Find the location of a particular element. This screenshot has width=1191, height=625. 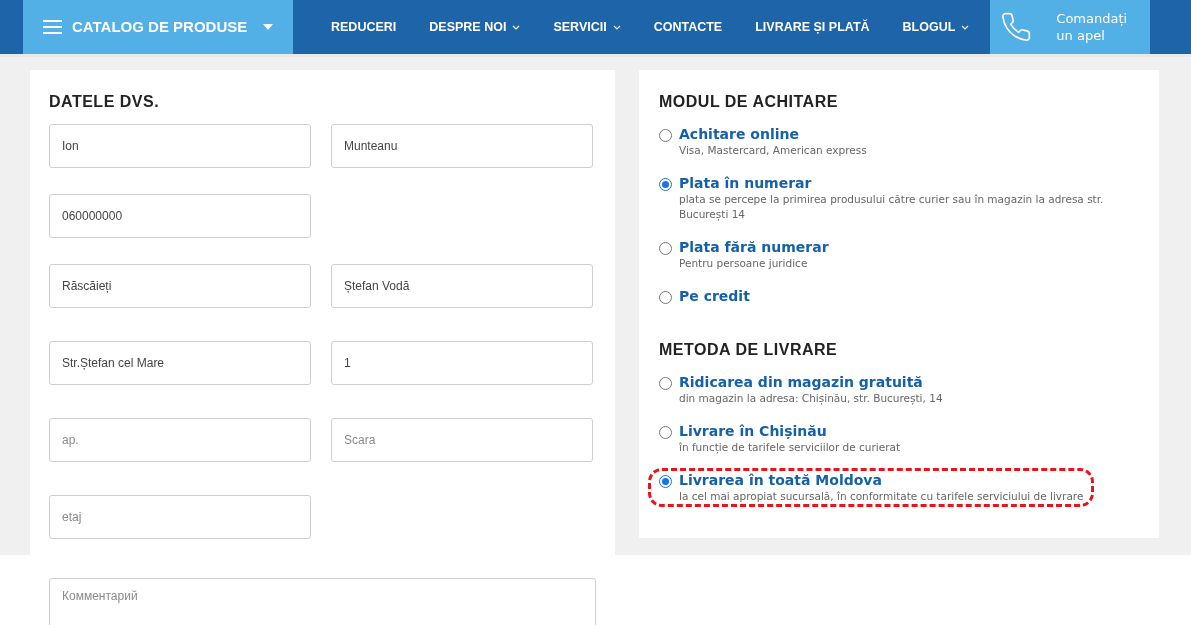

comment-field: Комментарий is located at coordinates (322, 601).